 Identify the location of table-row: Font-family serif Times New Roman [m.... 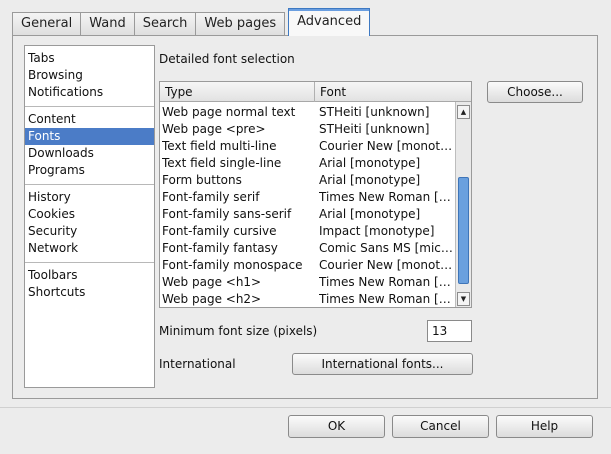
(308, 197).